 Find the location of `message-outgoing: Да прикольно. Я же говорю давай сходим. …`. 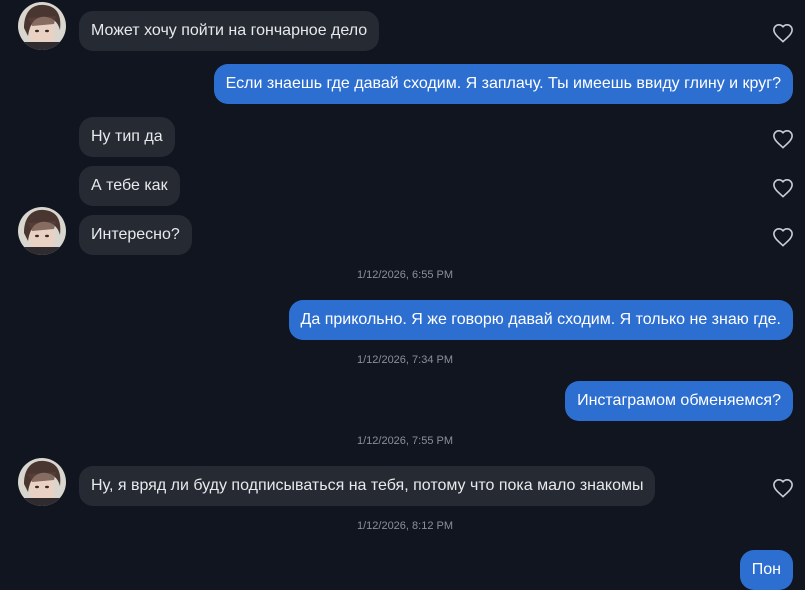

message-outgoing: Да прикольно. Я же говорю давай сходим. … is located at coordinates (540, 320).